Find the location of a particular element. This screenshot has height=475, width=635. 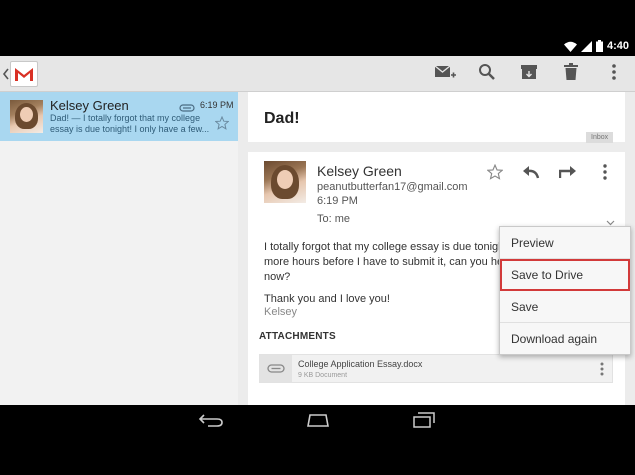

attachment-size: 9 KB Document is located at coordinates (323, 375).